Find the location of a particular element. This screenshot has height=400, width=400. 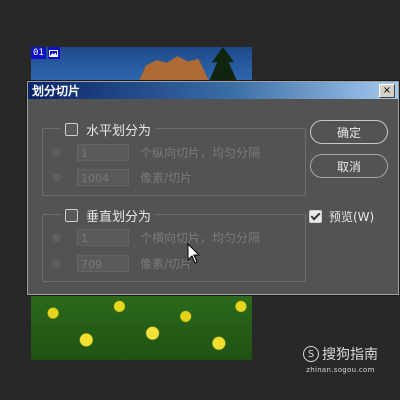

mountain-shape is located at coordinates (174, 68).